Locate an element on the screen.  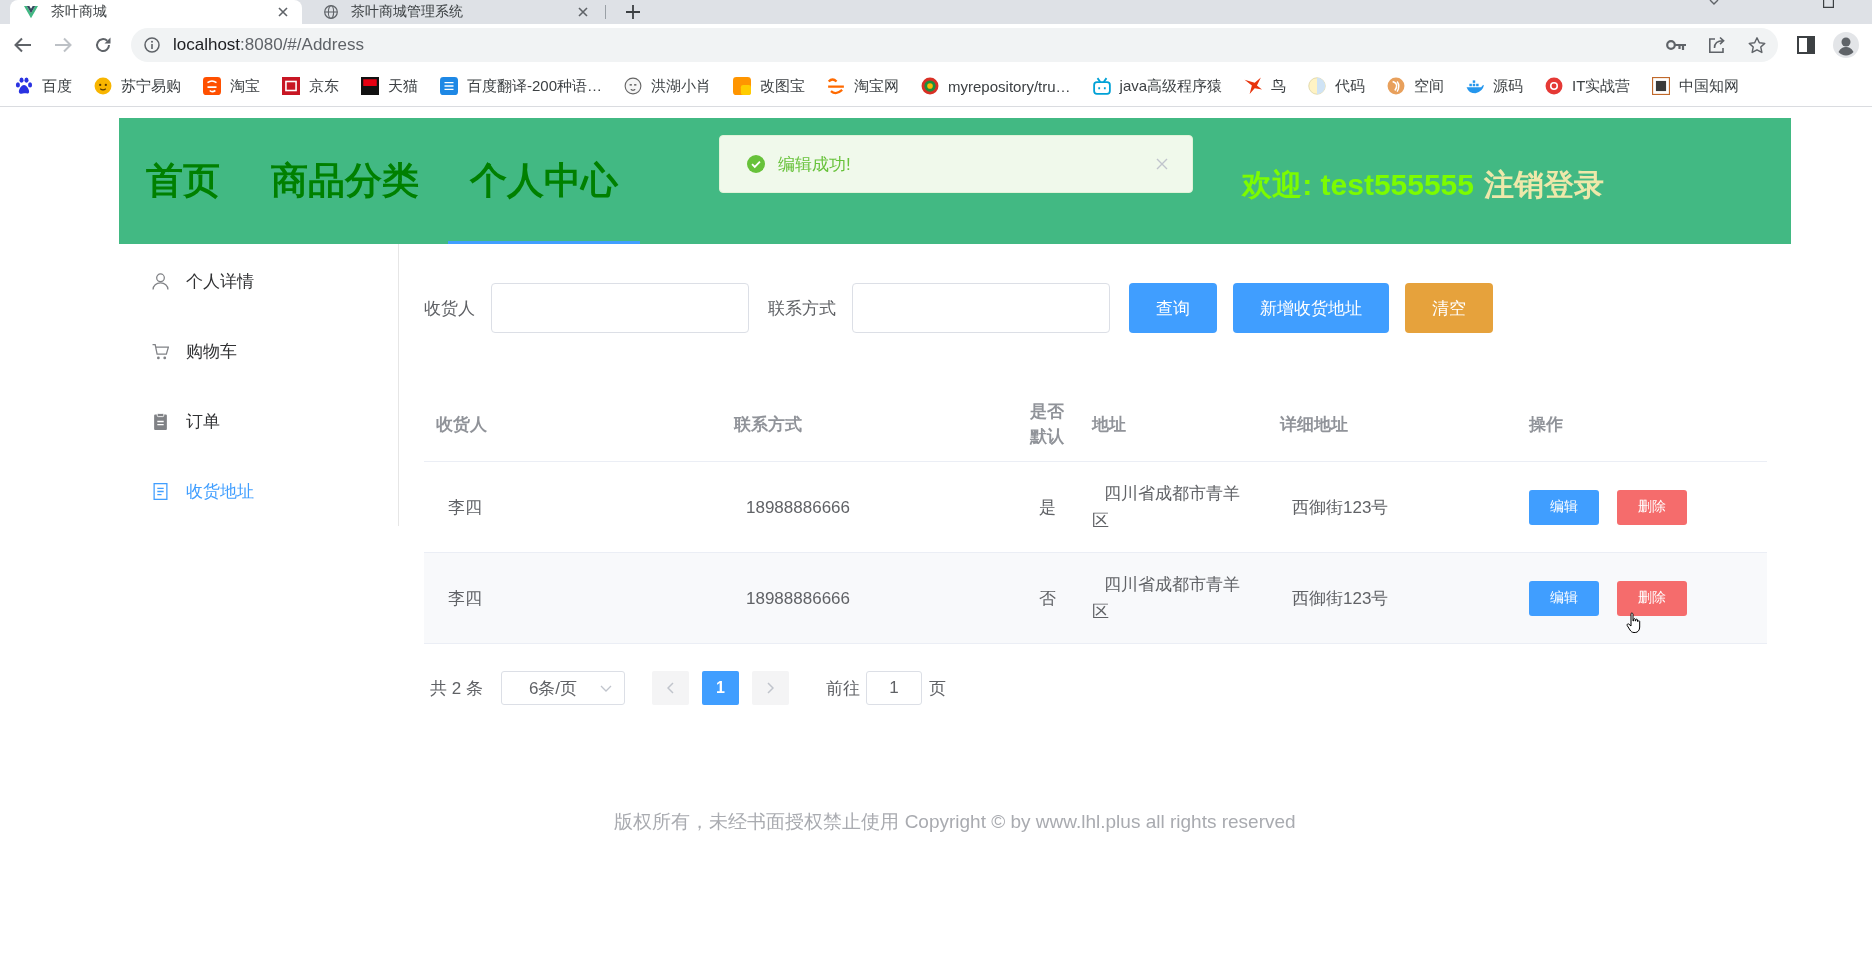
column-header: 地址 is located at coordinates (1174, 424).